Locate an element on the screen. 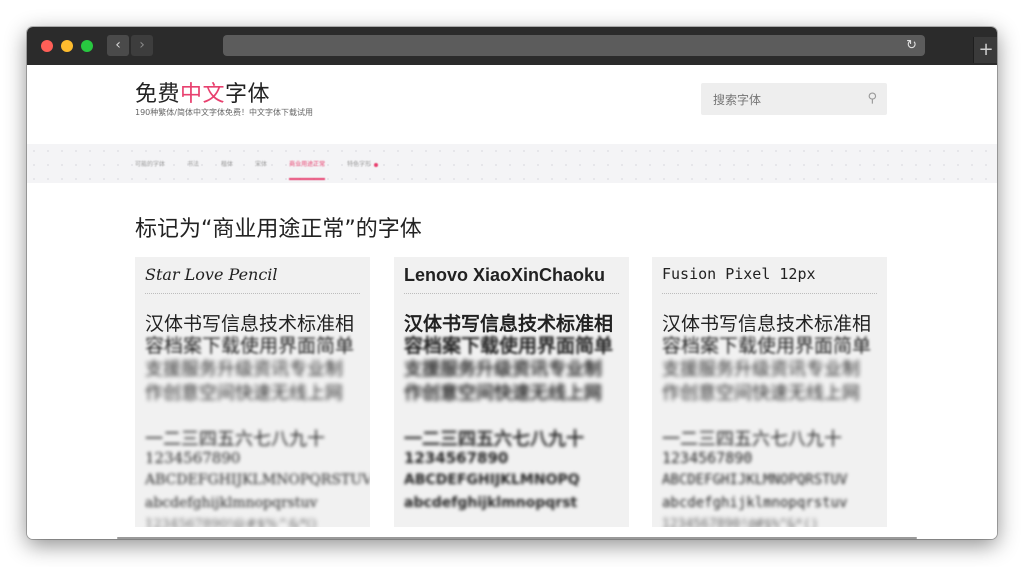  search-input is located at coordinates (783, 100).